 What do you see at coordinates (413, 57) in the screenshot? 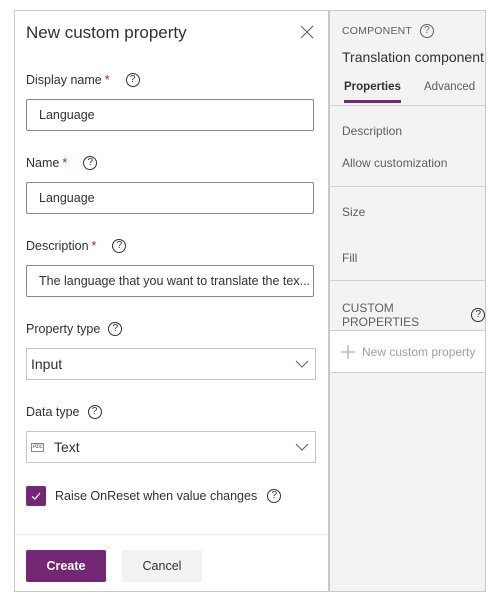
I see `component-name: Translation component` at bounding box center [413, 57].